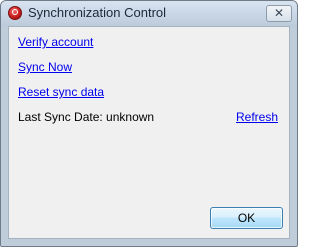 This screenshot has width=320, height=247. I want to click on sync-app-icon, so click(15, 13).